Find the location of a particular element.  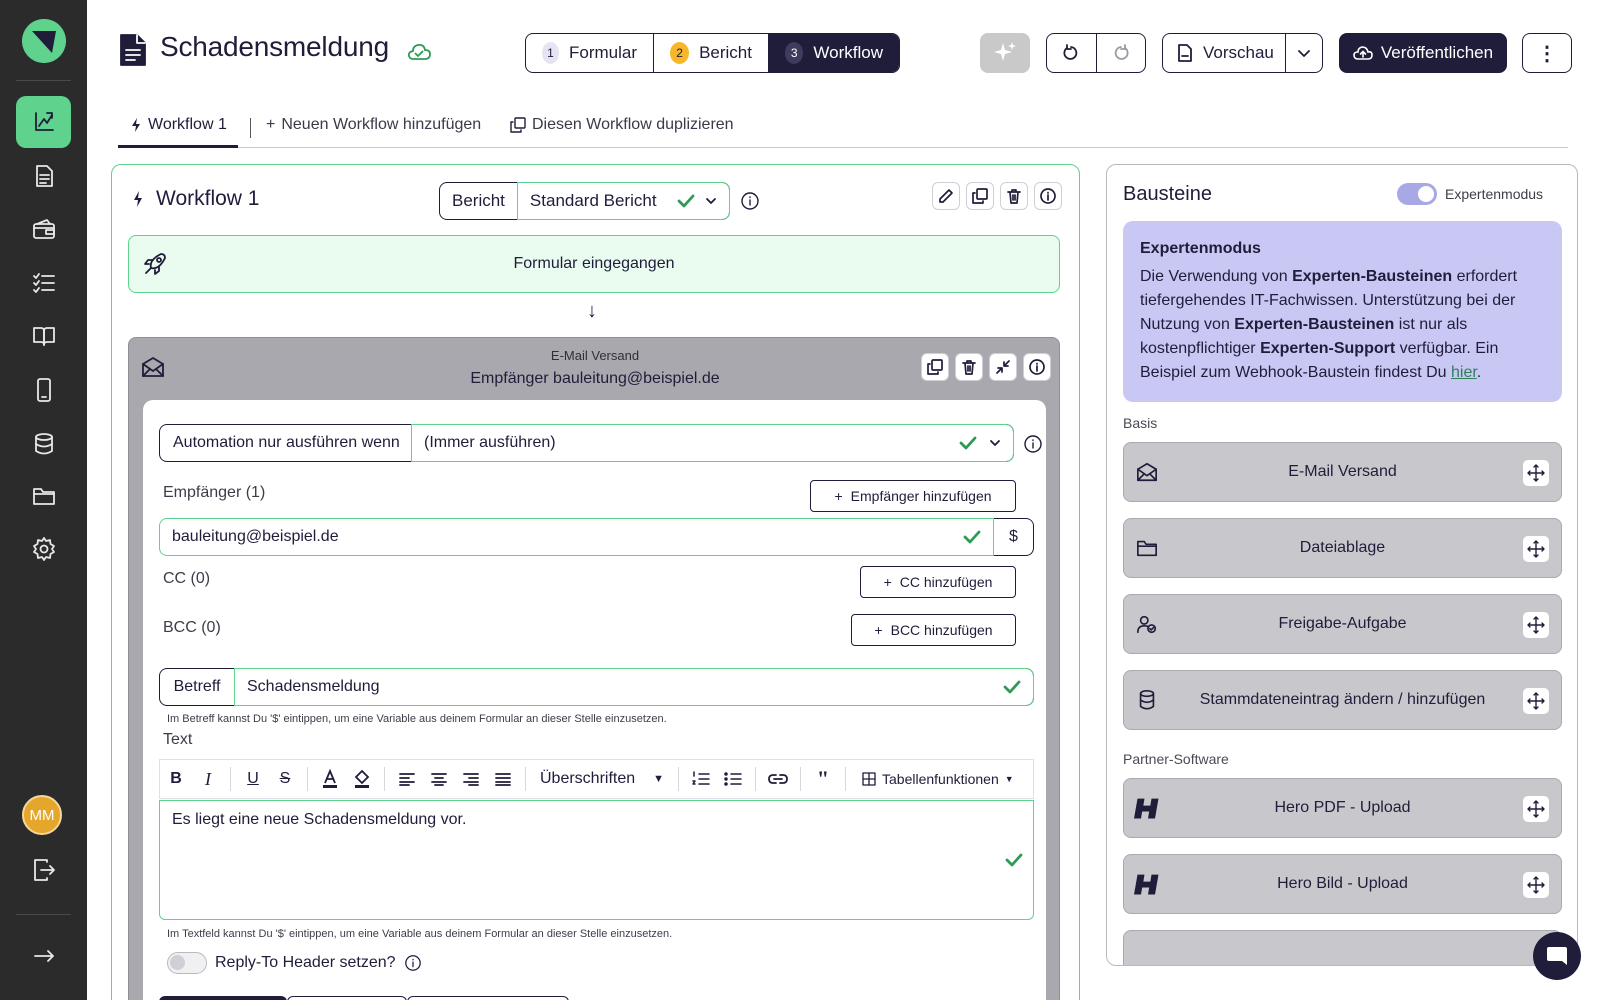

expert-mode-toggle is located at coordinates (1417, 194).